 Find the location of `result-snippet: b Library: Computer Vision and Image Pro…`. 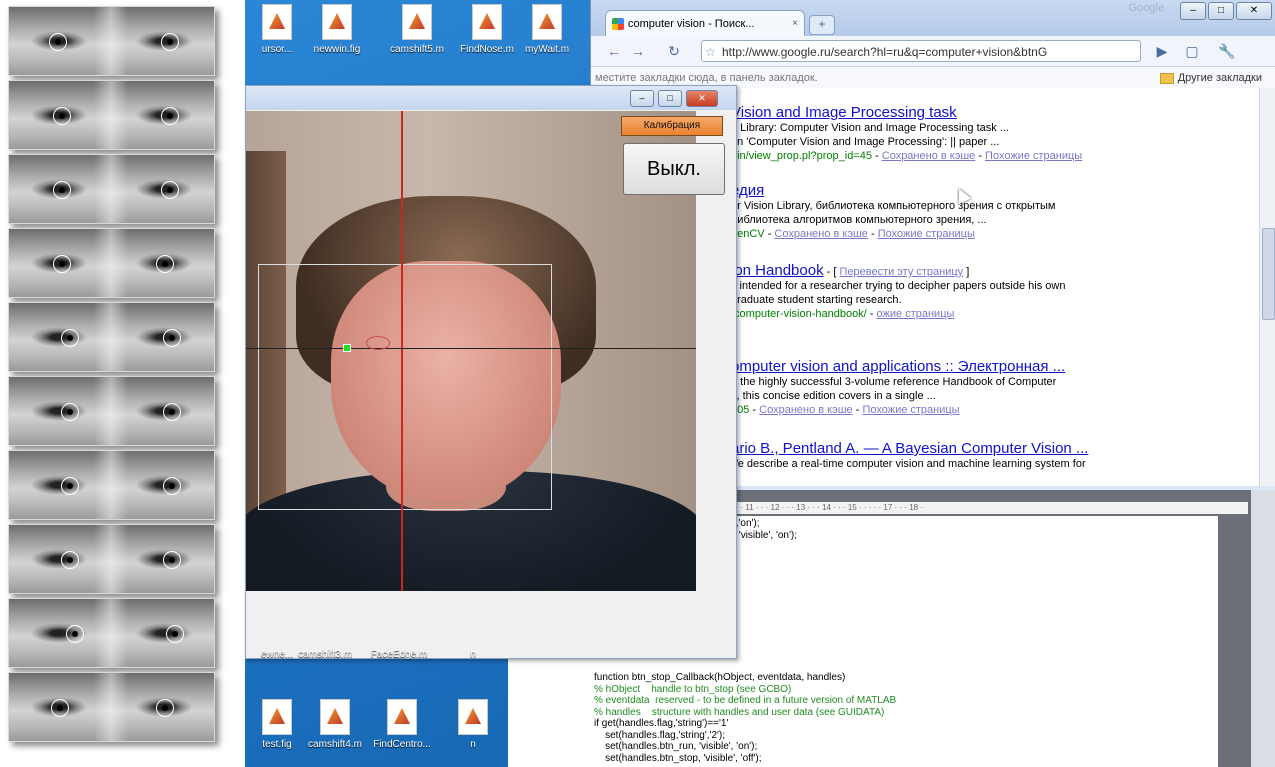

result-snippet: b Library: Computer Vision and Image Pro… is located at coordinates (870, 128).